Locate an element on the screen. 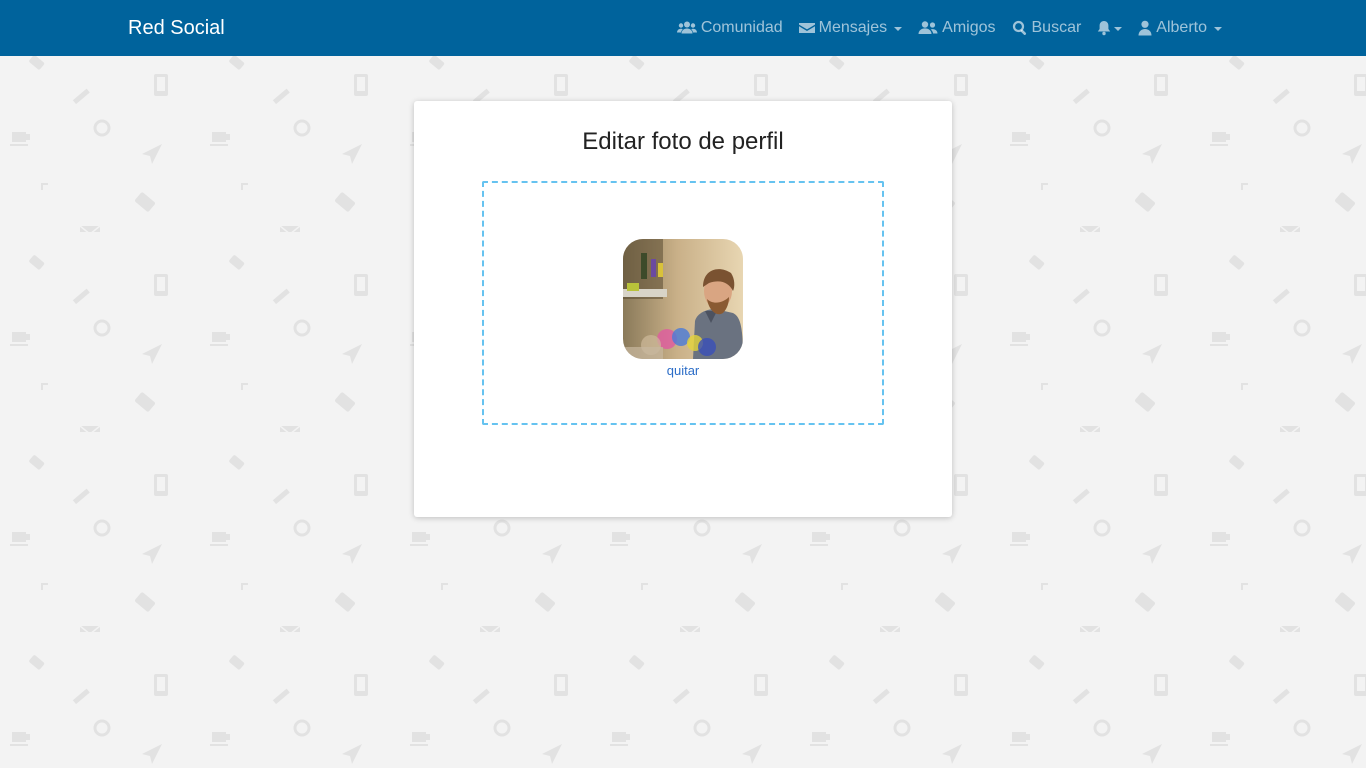  nav-item-mensajes: Mensajes is located at coordinates (850, 28).